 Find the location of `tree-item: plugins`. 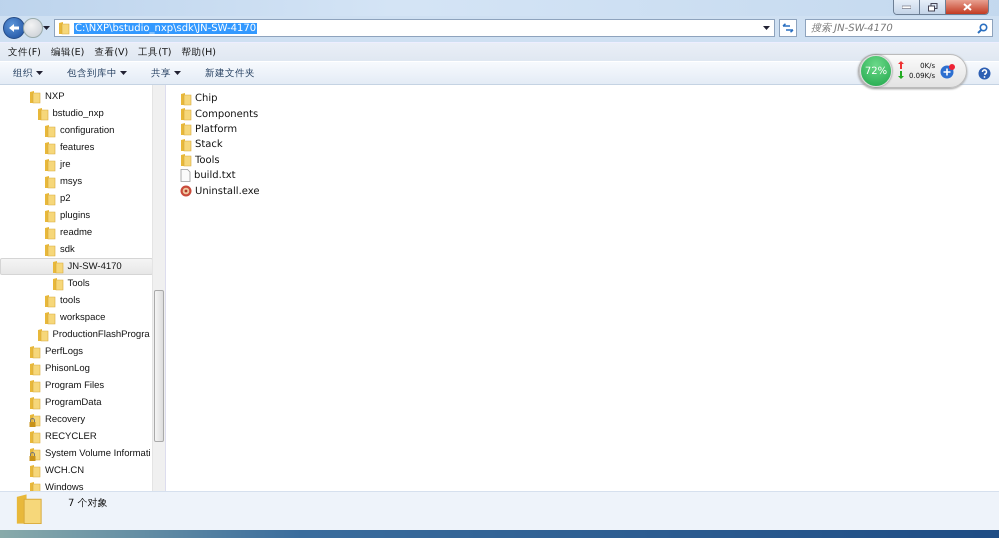

tree-item: plugins is located at coordinates (76, 215).